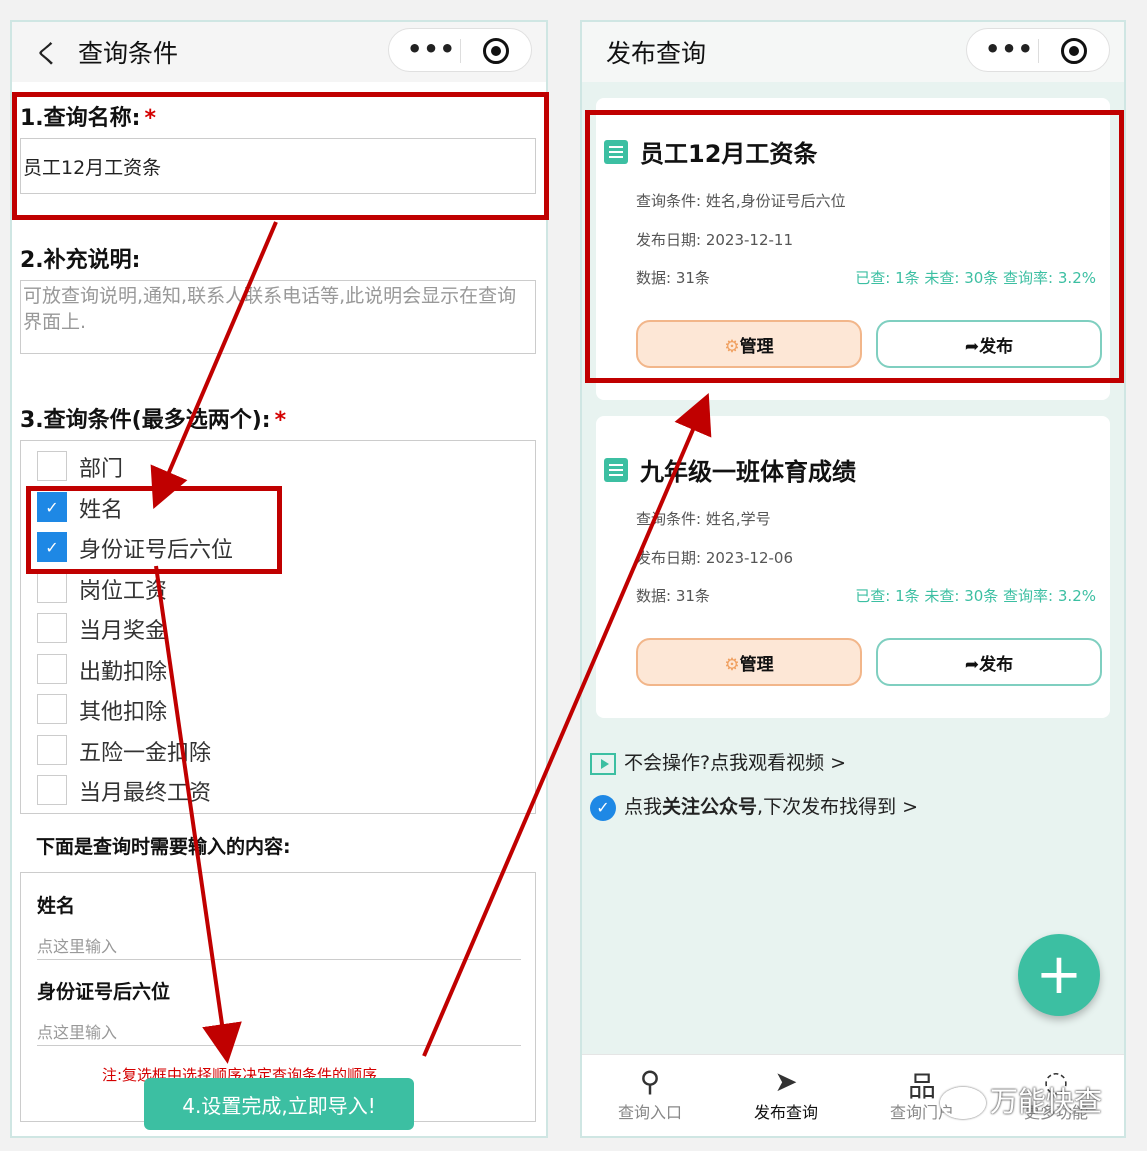  I want to click on follow-account-link: ✓ 点我关注公众号,下次发布找得到 >, so click(754, 806).